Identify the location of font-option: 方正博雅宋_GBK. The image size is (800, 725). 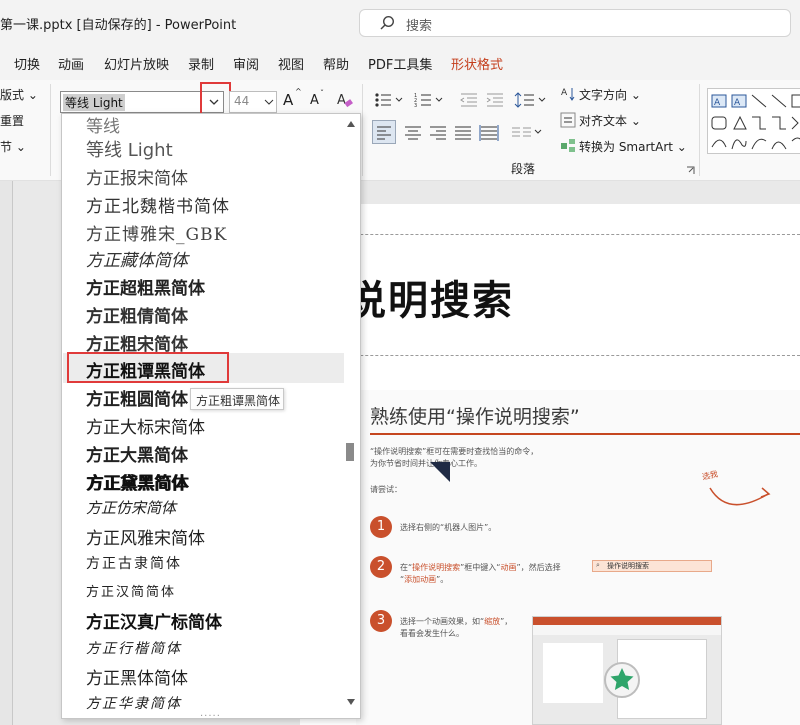
(156, 232).